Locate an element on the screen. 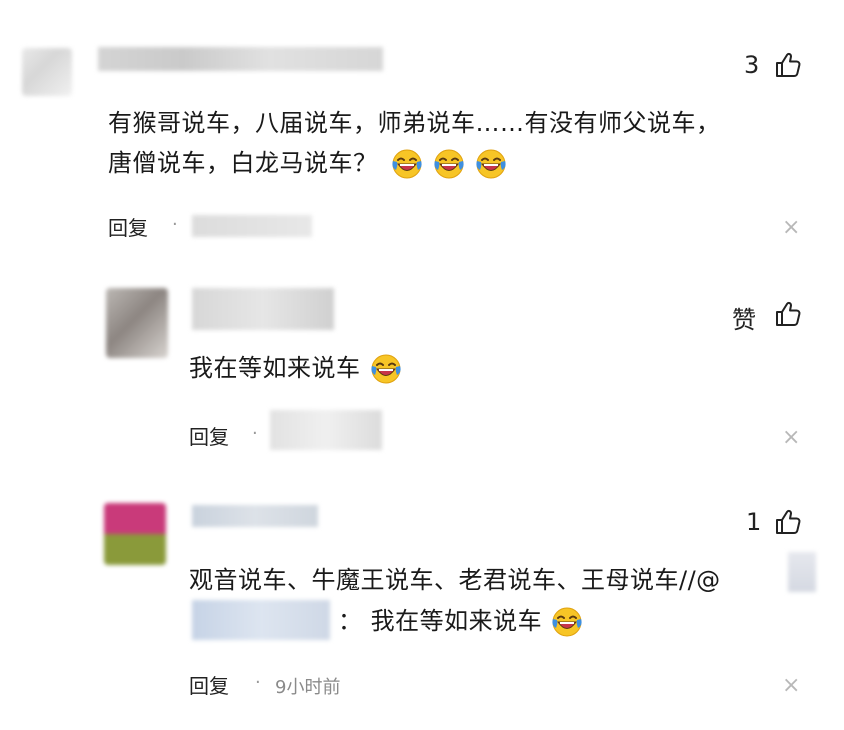 Image resolution: width=844 pixels, height=730 pixels. comment-text-line-2-text: 唐僧说车，白龙马说车？ is located at coordinates (243, 163).